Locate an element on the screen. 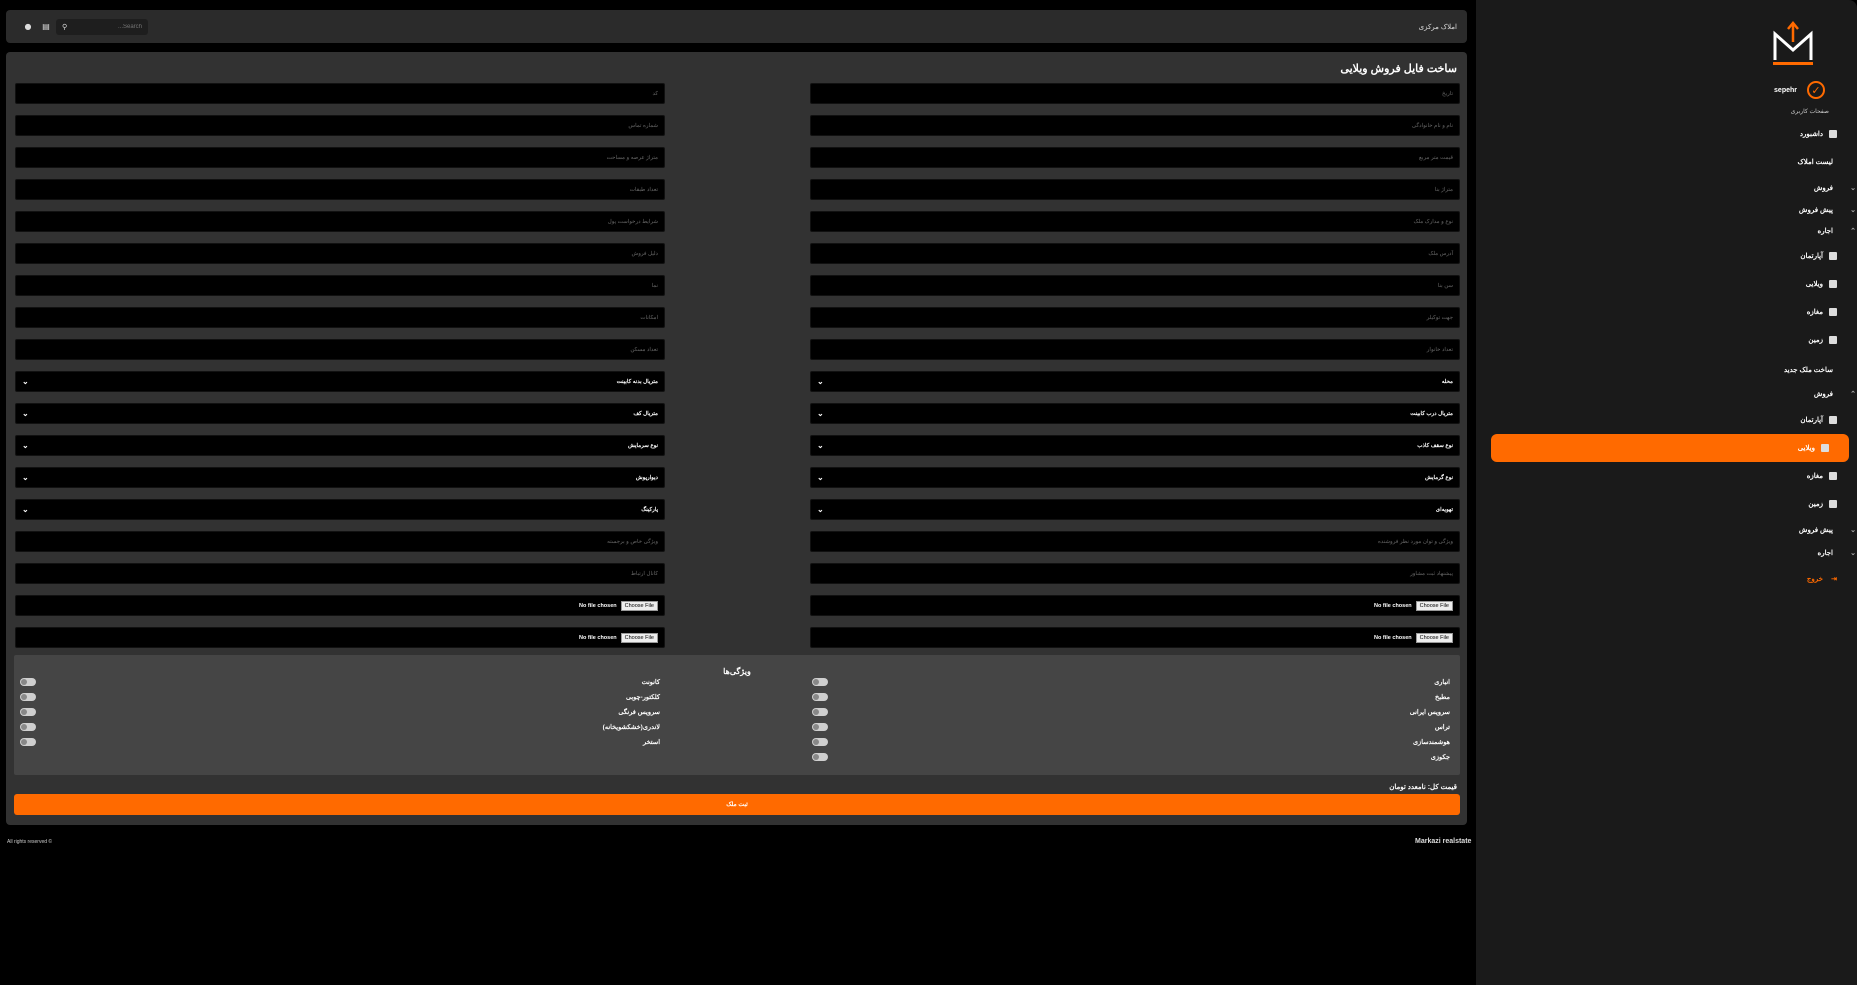 The width and height of the screenshot is (1857, 985). input-placeholder: کد is located at coordinates (655, 93).